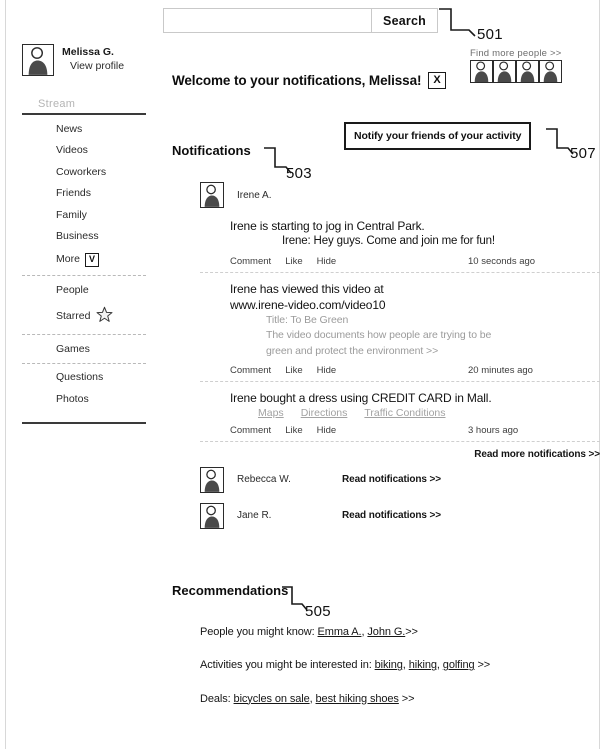 This screenshot has height=749, width=608. I want to click on search-input, so click(267, 20).